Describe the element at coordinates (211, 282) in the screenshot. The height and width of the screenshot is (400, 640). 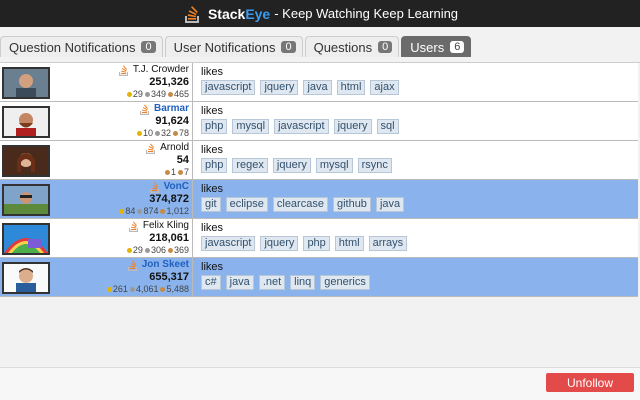
I see `tag-chip: c#` at that location.